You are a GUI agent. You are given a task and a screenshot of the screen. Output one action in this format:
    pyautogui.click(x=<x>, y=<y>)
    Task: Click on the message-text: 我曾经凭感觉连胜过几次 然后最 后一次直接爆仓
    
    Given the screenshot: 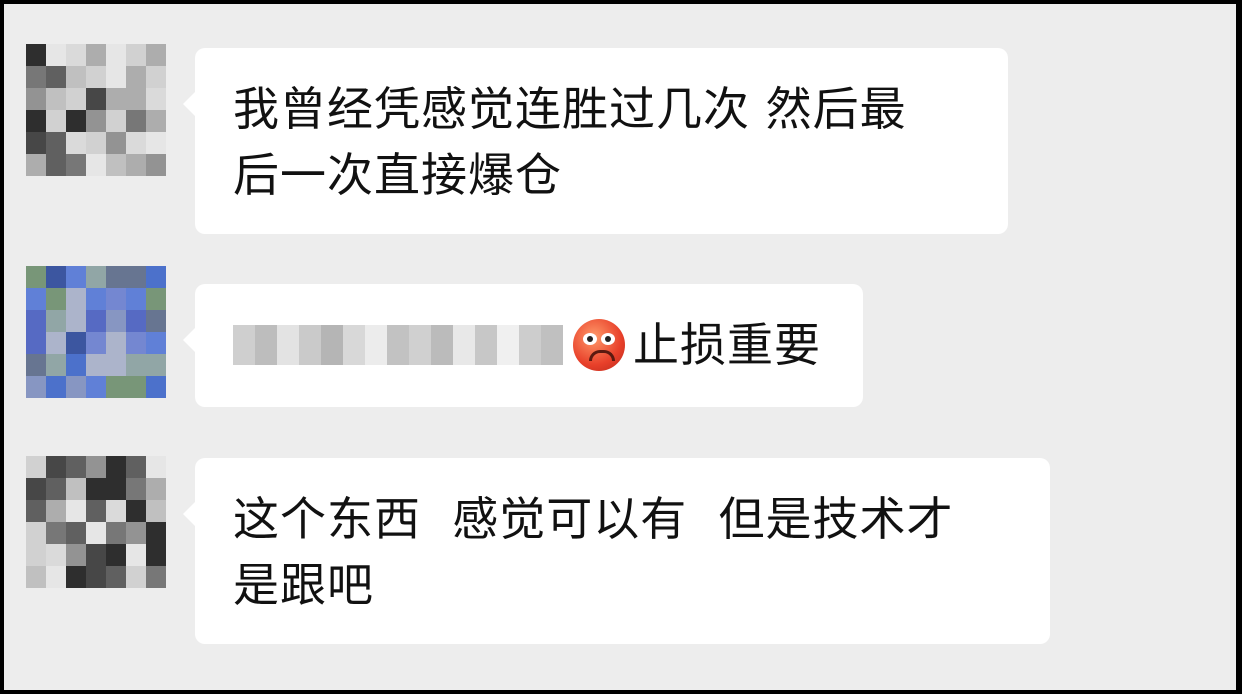 What is the action you would take?
    pyautogui.click(x=570, y=142)
    